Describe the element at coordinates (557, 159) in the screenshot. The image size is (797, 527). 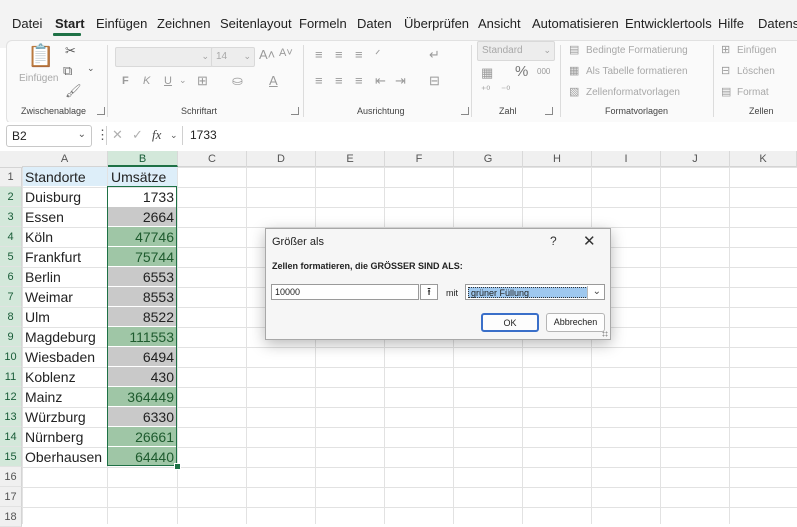
I see `column-header-h: H` at that location.